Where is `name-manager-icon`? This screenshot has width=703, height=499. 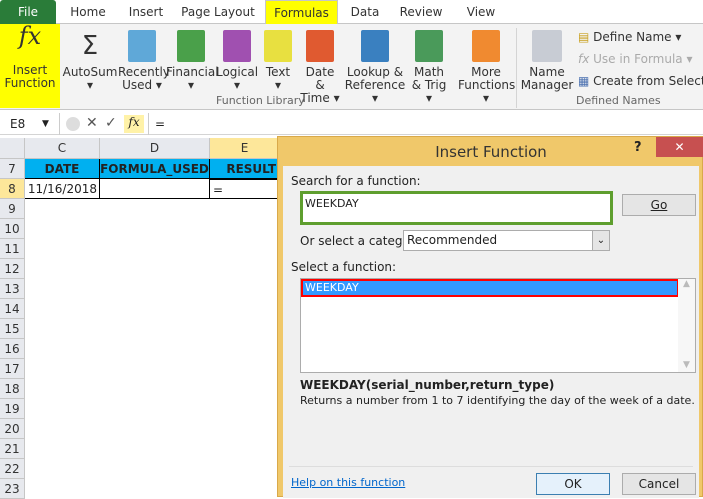
name-manager-icon is located at coordinates (547, 46).